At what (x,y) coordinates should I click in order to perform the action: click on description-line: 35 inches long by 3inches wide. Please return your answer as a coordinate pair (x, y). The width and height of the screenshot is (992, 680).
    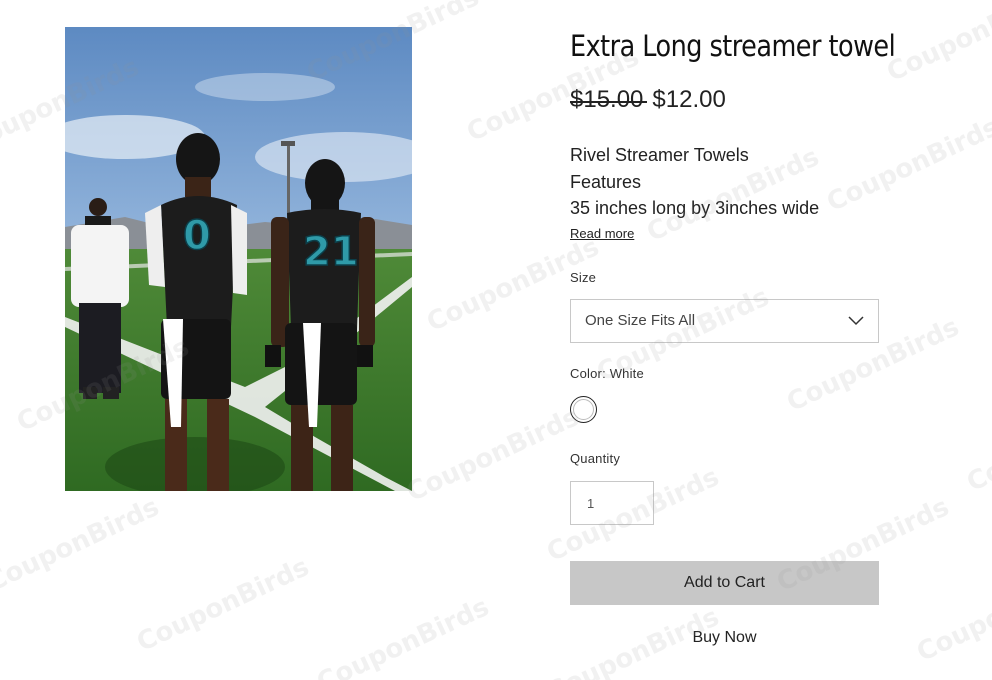
    Looking at the image, I should click on (695, 208).